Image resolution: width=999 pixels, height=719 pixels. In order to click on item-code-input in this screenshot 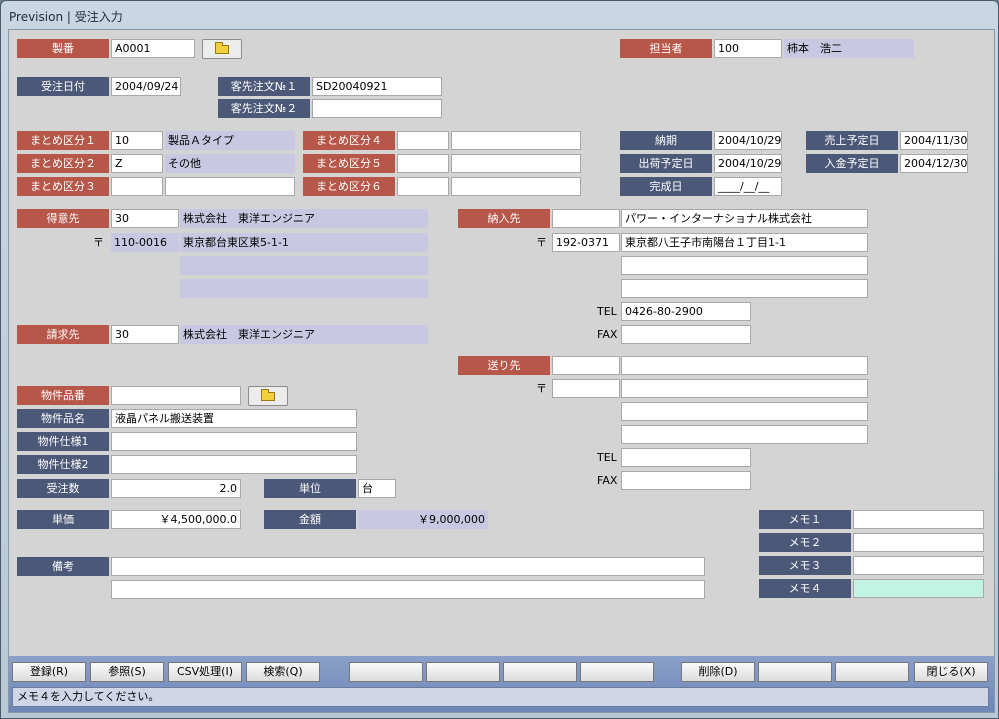, I will do `click(176, 395)`.